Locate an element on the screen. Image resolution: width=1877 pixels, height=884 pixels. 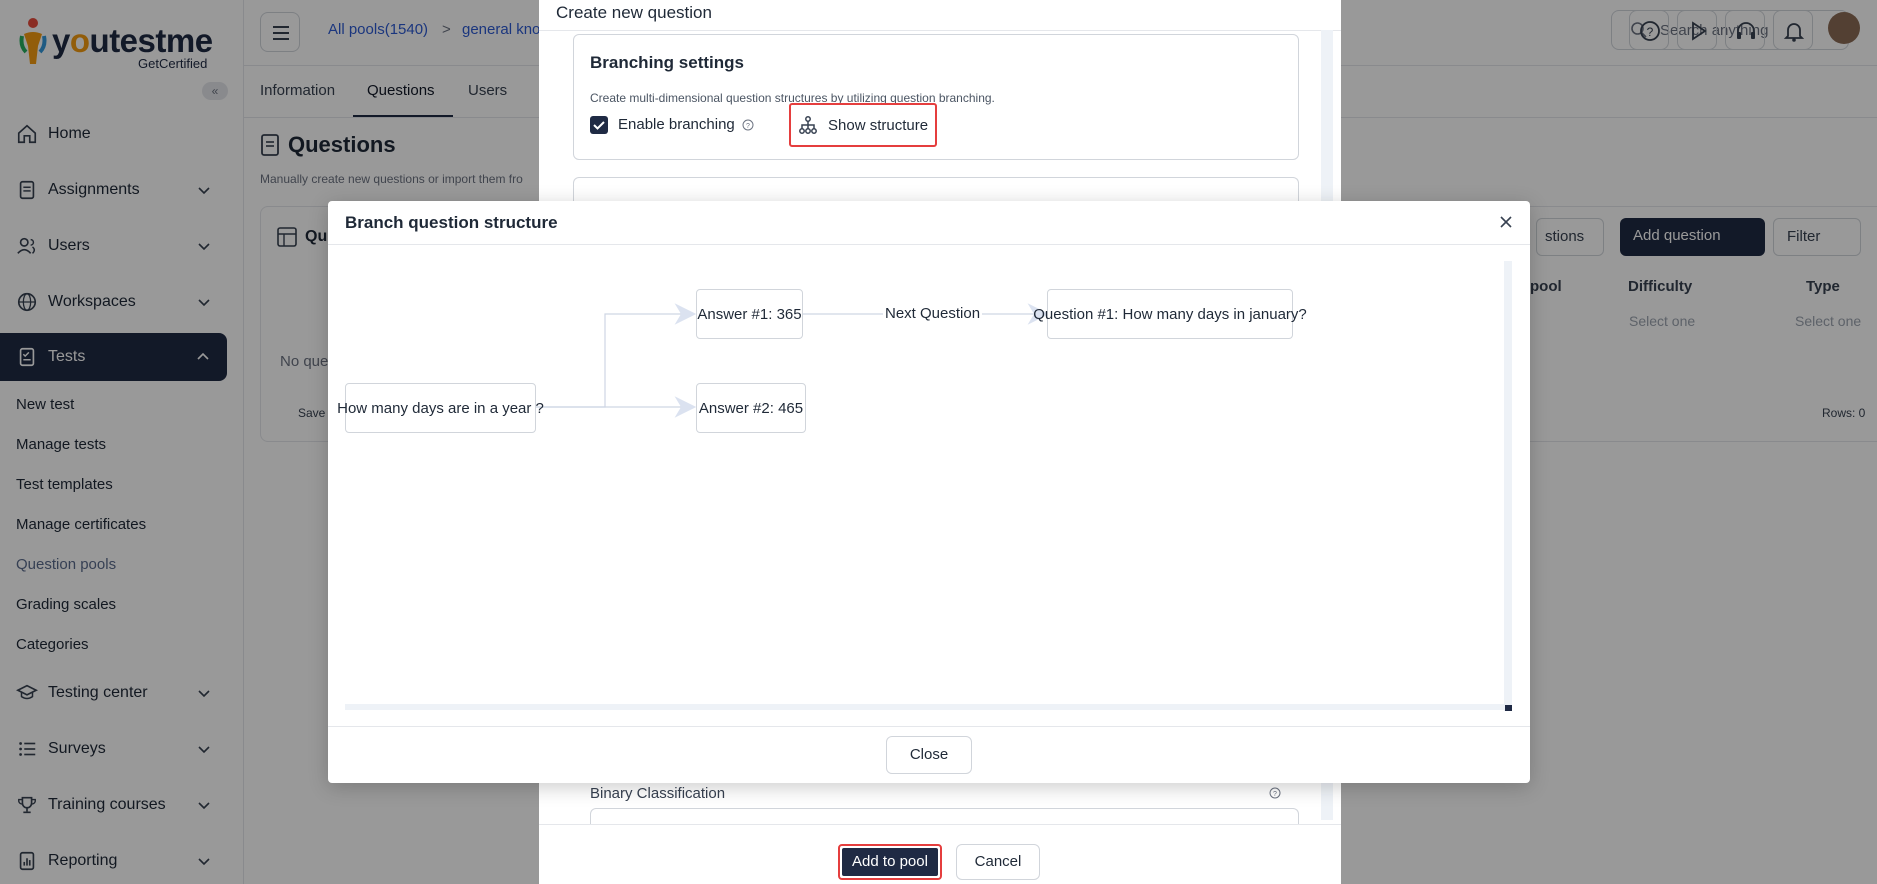
enable-branching-checkbox is located at coordinates (599, 125).